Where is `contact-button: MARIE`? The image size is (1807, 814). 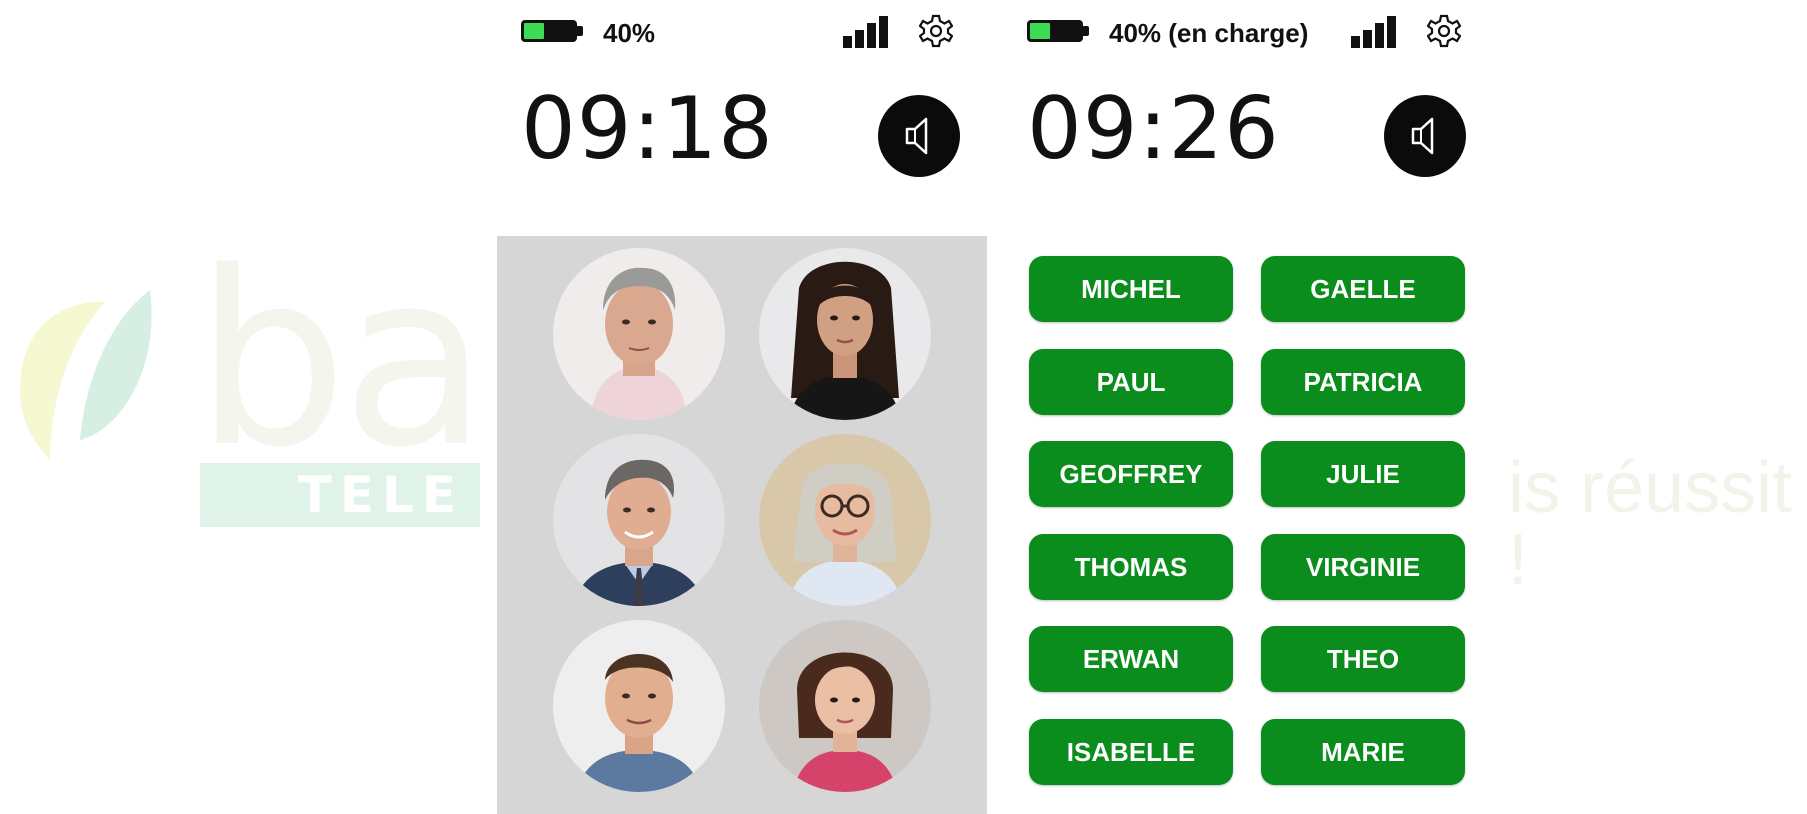
contact-button: MARIE is located at coordinates (1363, 752).